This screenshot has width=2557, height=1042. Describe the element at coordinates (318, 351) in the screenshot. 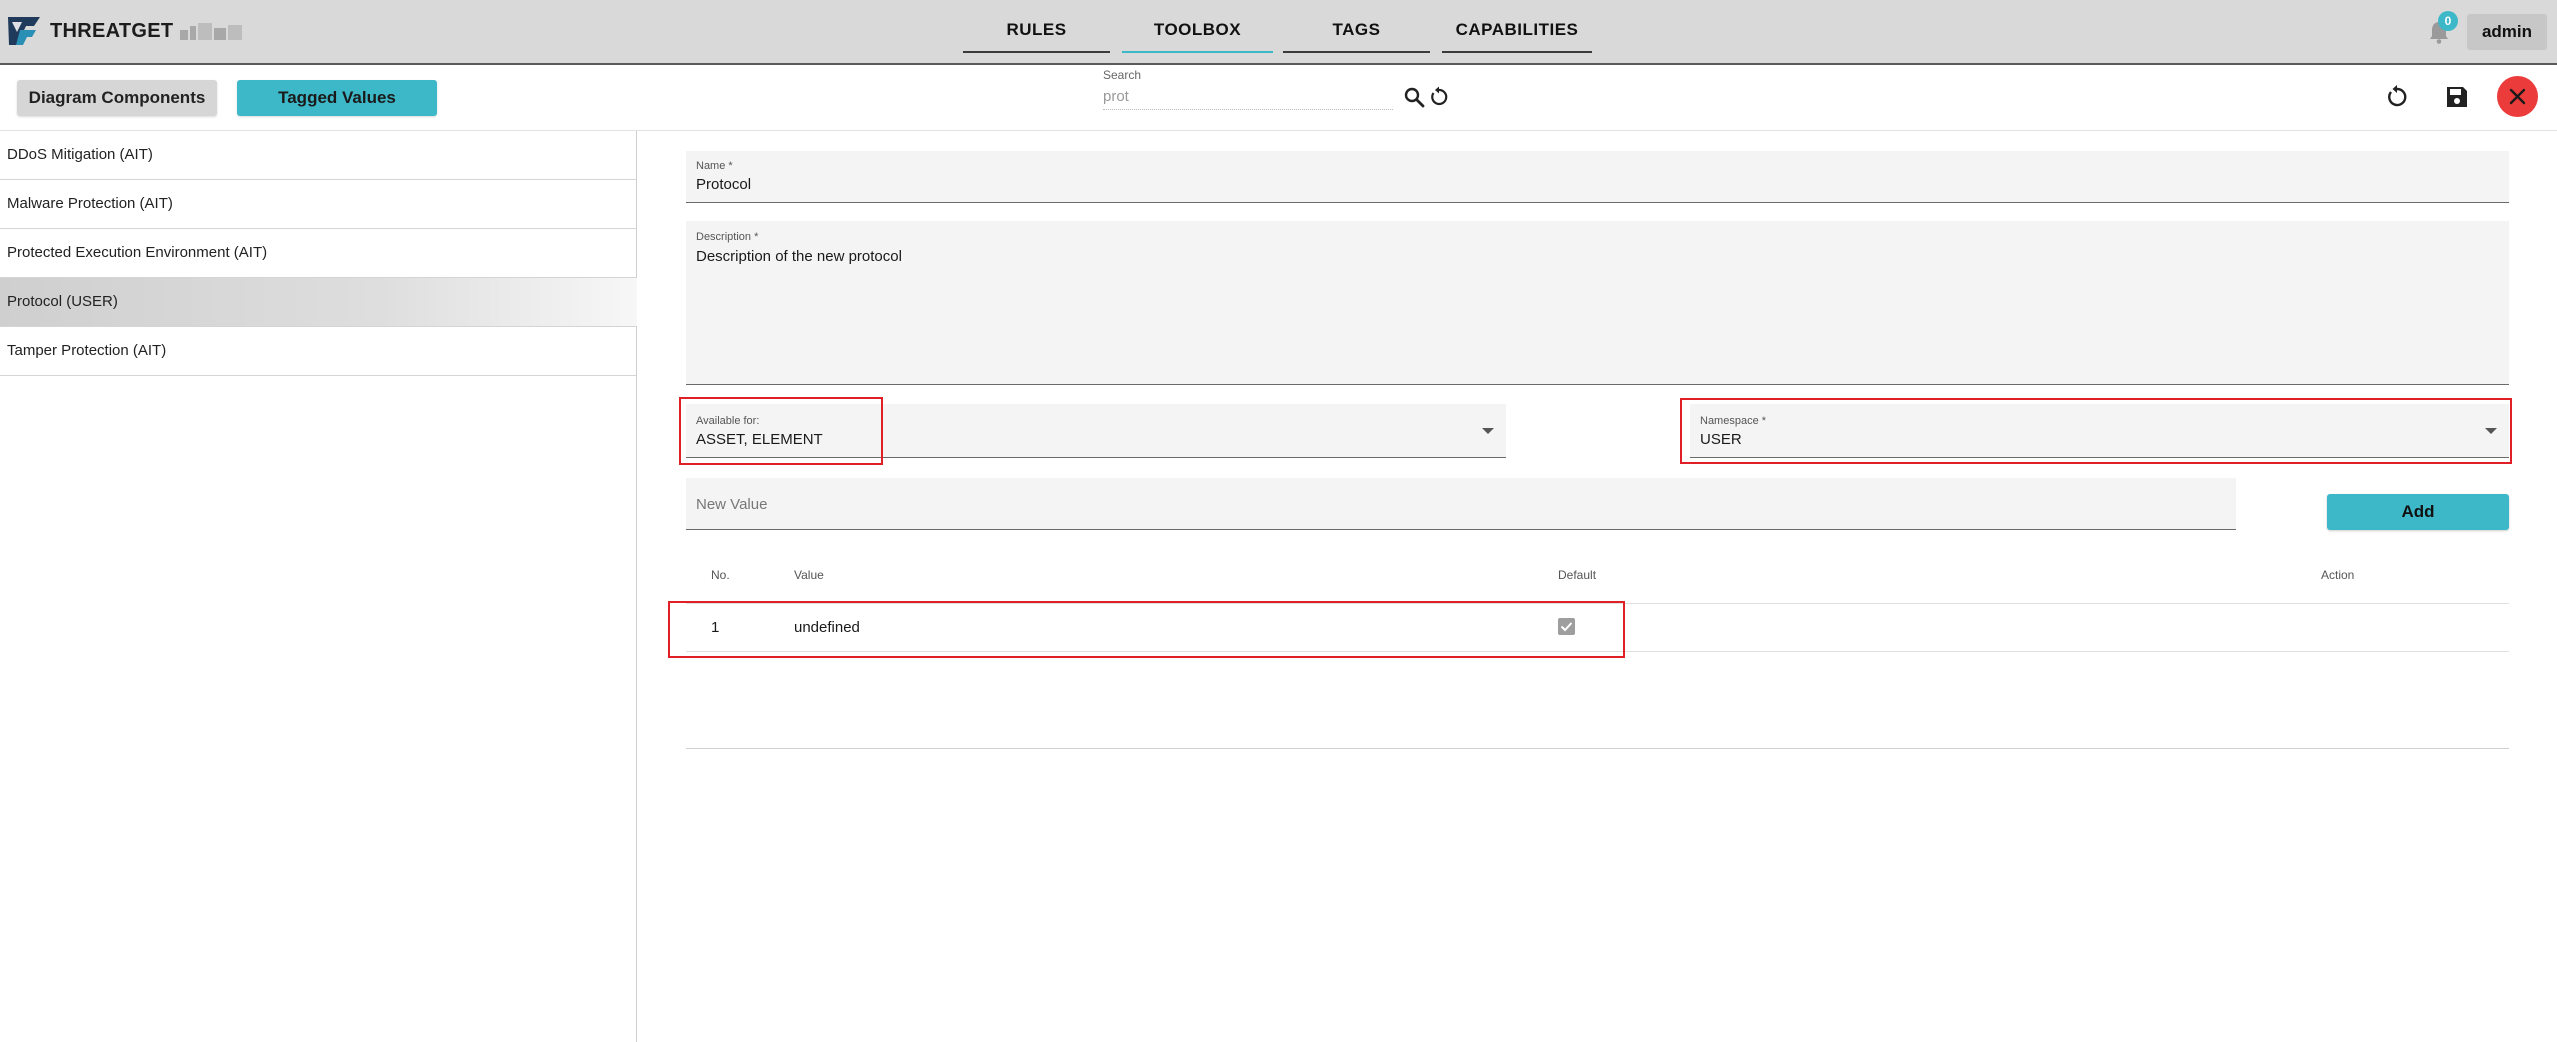

I see `list-item-tamper-protection: Tamper Protection (AIT)` at that location.